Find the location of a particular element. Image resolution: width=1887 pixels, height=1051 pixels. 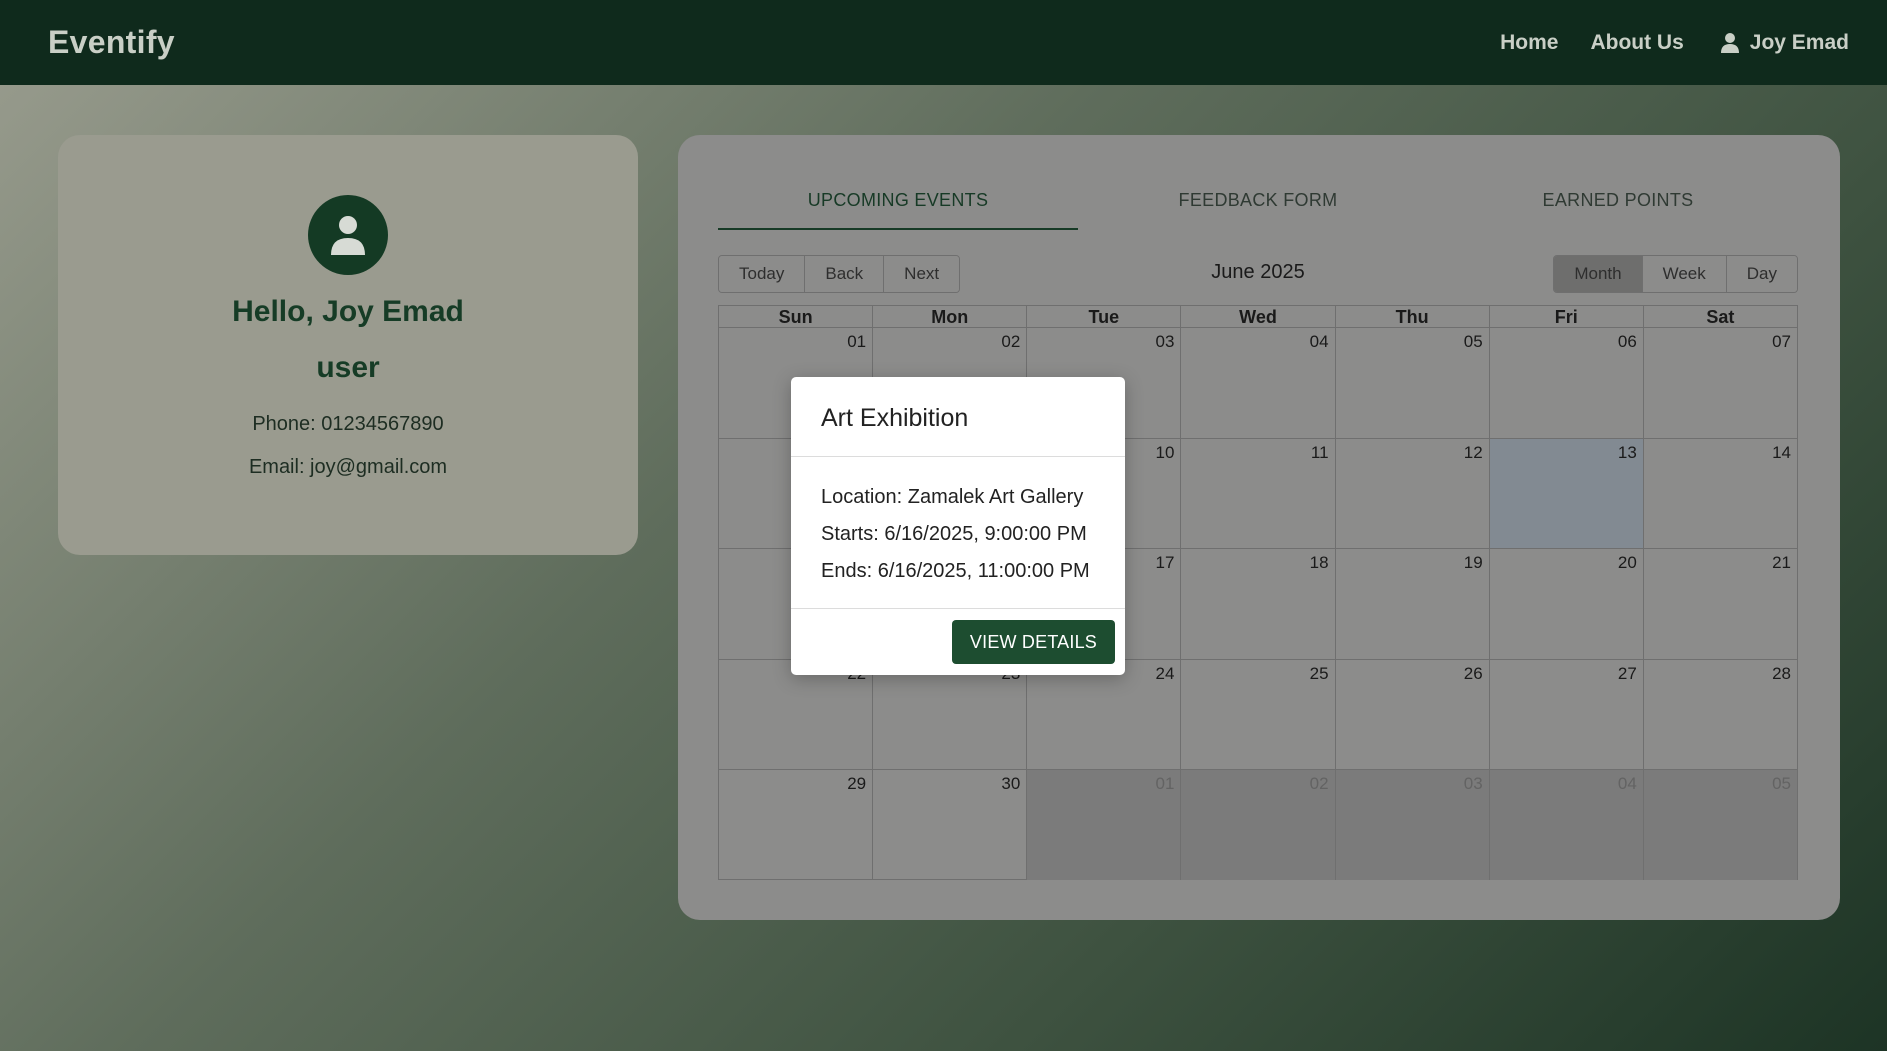

calendar-week-row: 22232425262728 is located at coordinates (1258, 715).